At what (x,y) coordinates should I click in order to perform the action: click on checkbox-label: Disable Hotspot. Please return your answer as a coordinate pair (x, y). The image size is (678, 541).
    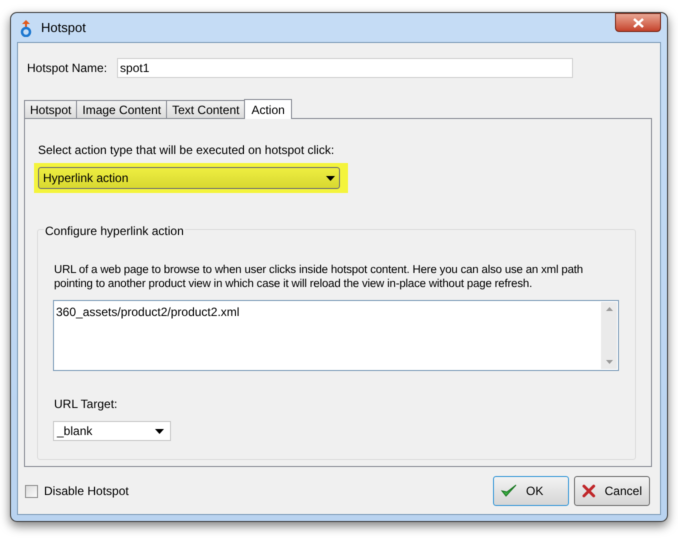
    Looking at the image, I should click on (86, 491).